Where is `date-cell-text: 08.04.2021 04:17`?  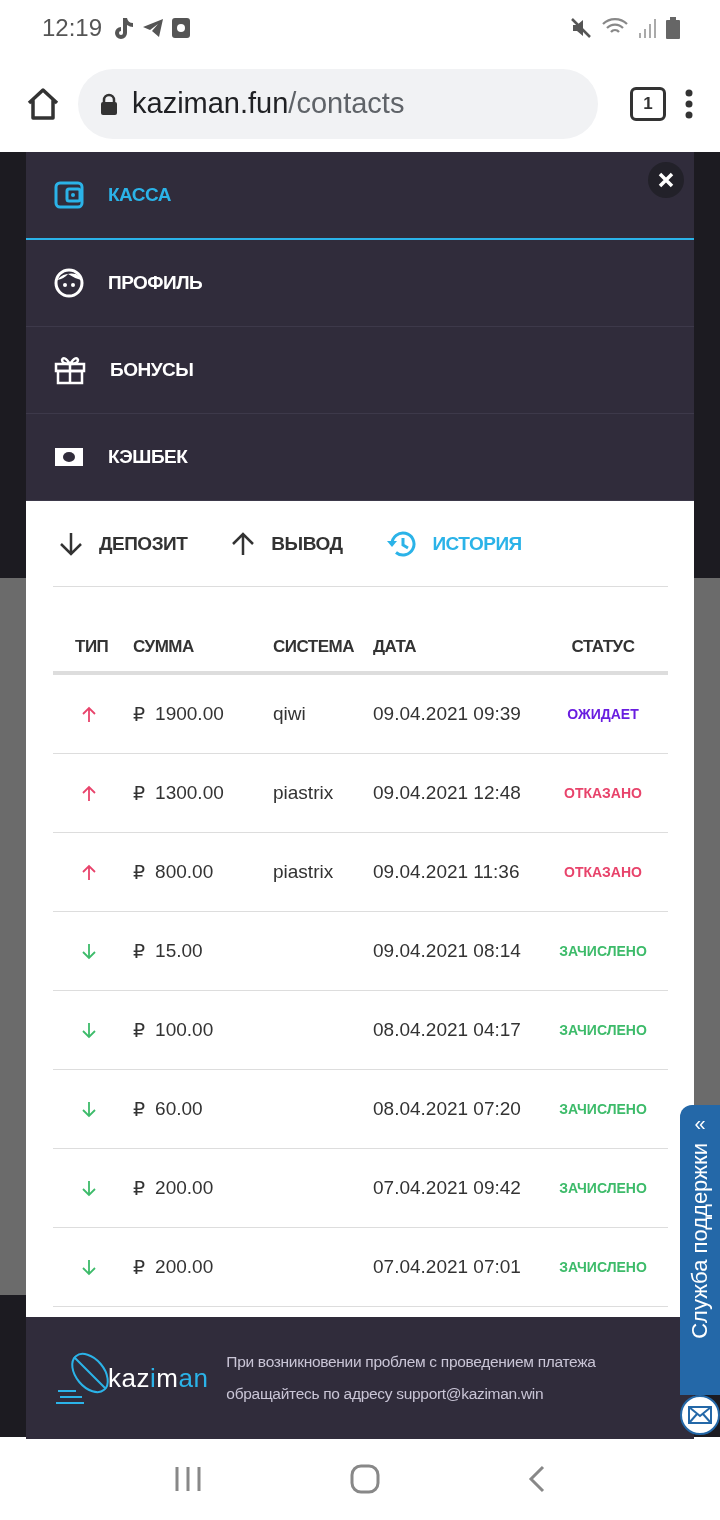 date-cell-text: 08.04.2021 04:17 is located at coordinates (447, 1030).